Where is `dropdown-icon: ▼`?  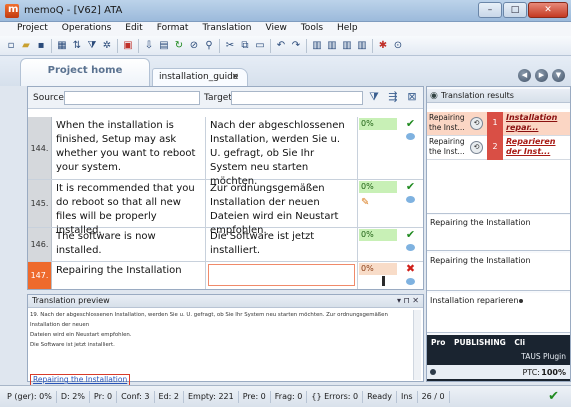
dropdown-icon: ▼ is located at coordinates (558, 75).